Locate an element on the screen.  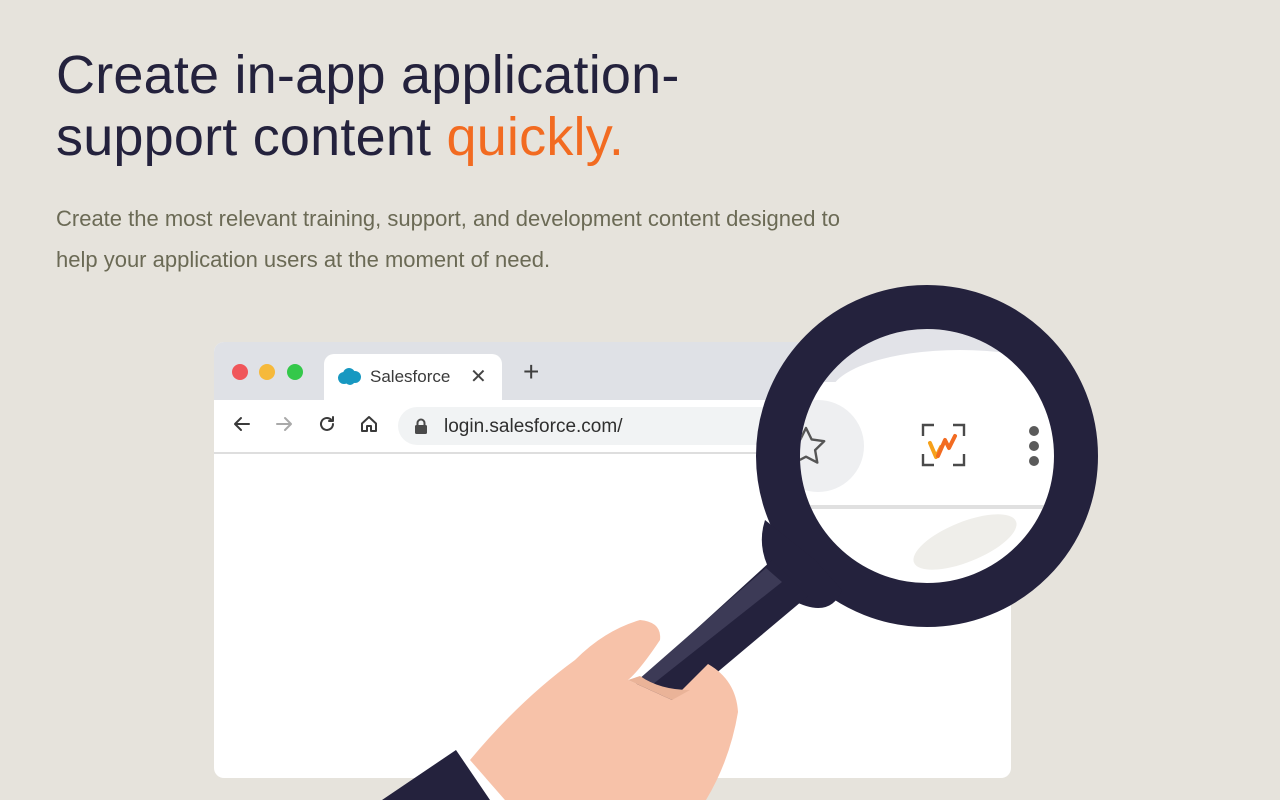
lock-icon is located at coordinates (421, 428).